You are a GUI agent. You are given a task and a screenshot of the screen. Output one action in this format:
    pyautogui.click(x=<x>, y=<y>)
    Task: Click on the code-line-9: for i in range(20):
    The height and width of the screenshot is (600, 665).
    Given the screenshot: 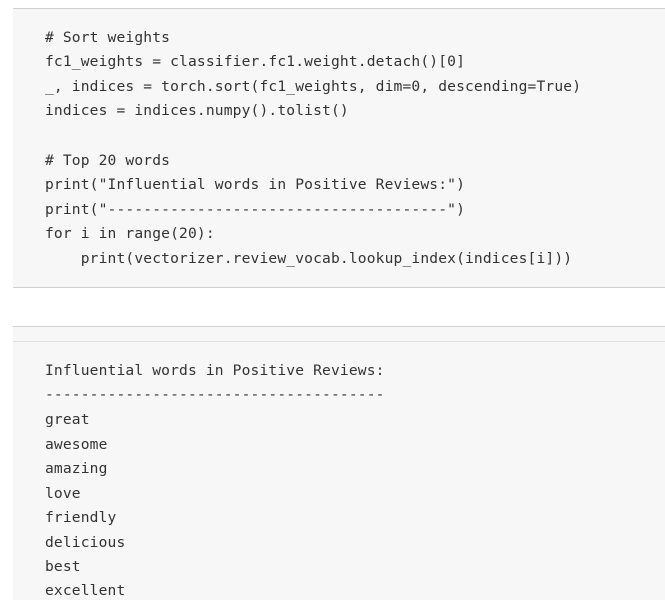 What is the action you would take?
    pyautogui.click(x=130, y=233)
    